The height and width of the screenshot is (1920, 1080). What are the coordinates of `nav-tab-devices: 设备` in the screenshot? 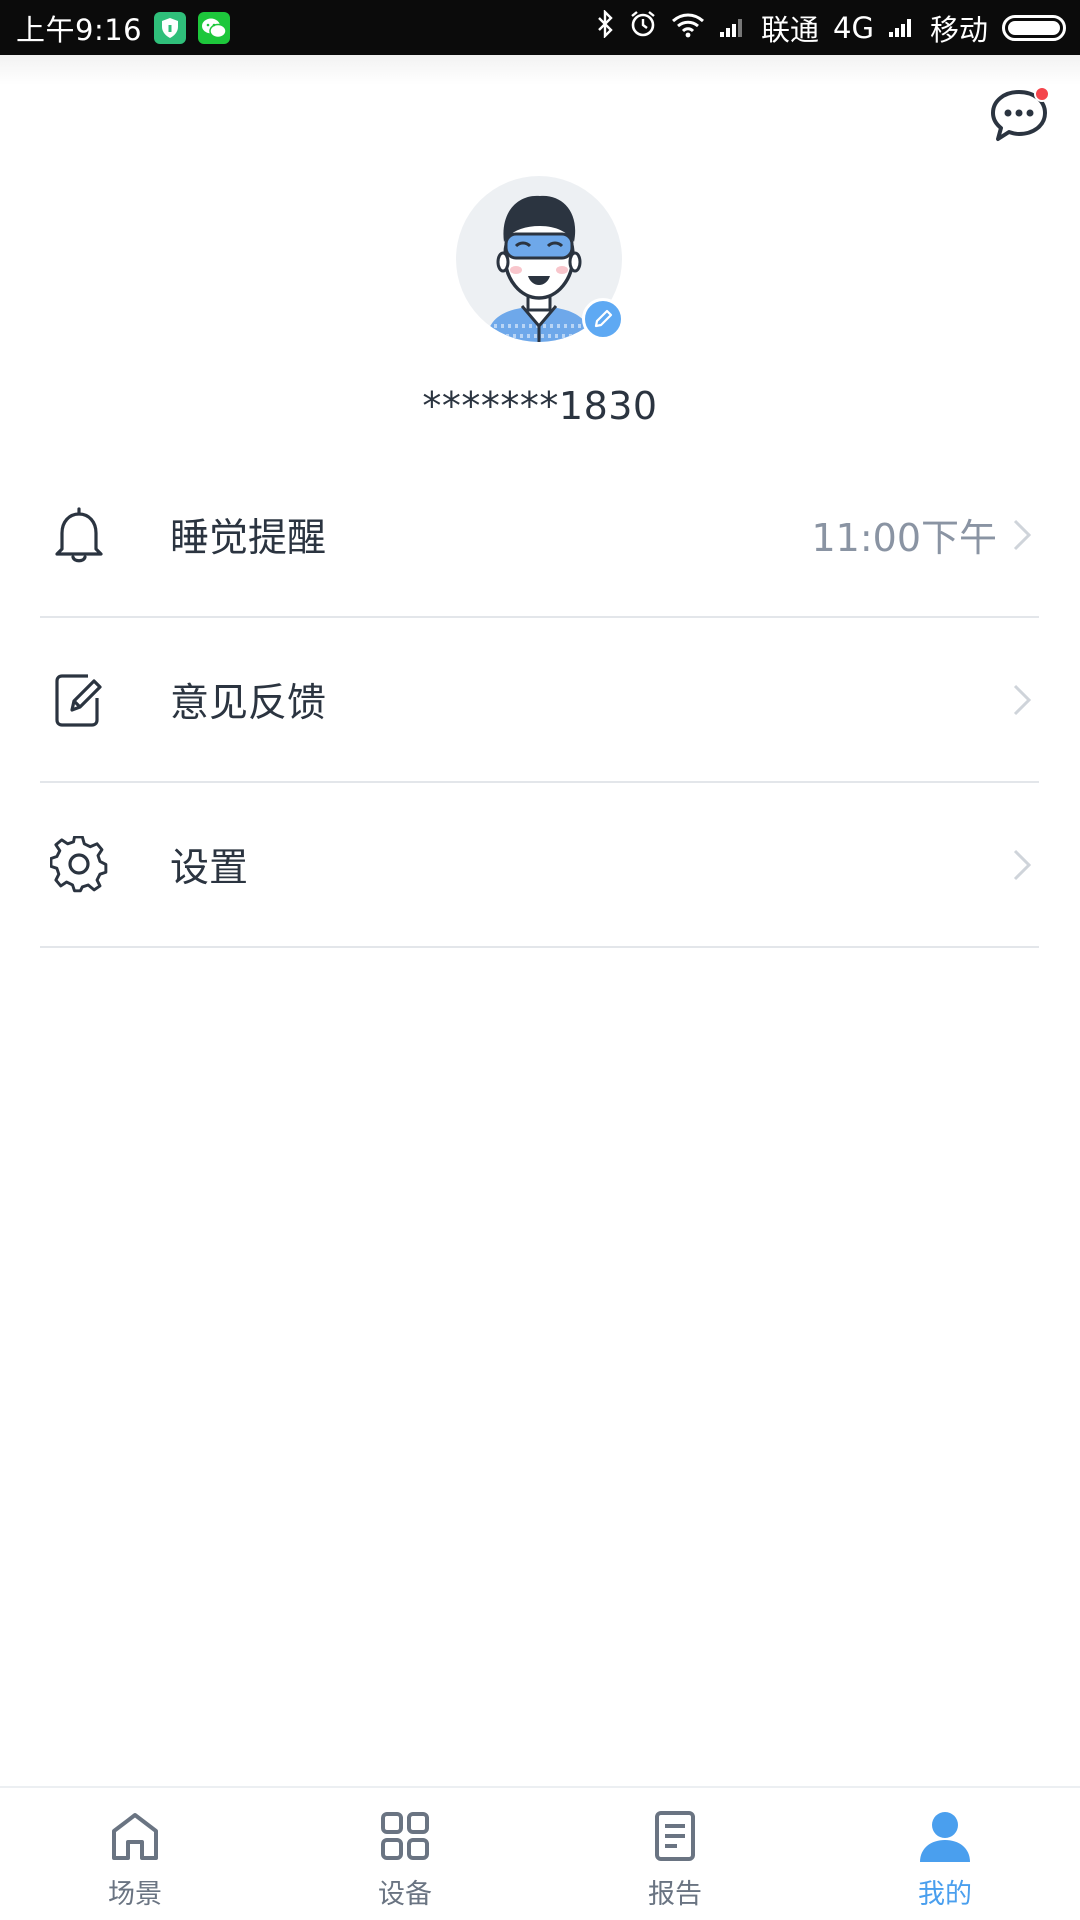 It's located at (405, 1854).